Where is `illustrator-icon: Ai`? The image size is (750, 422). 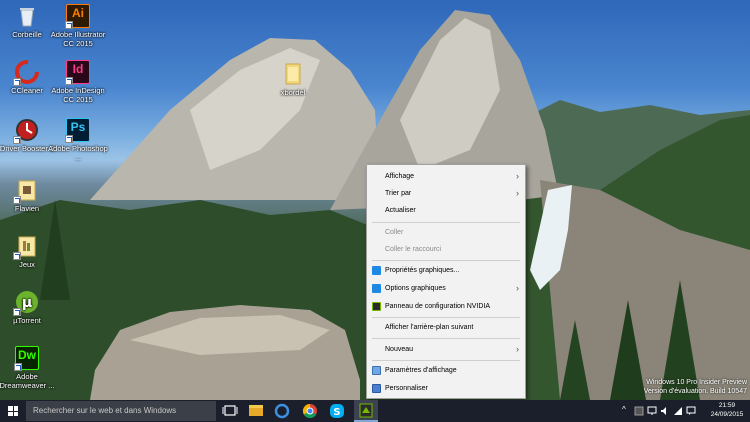 illustrator-icon: Ai is located at coordinates (77, 16).